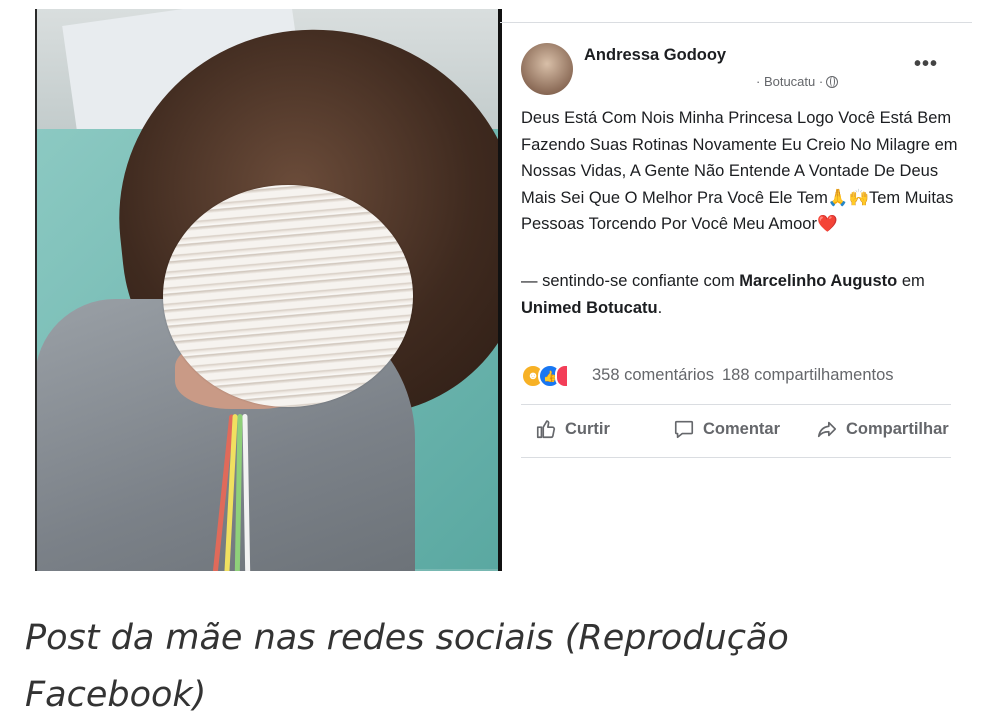 This screenshot has height=726, width=982. What do you see at coordinates (736, 22) in the screenshot?
I see `divider-top` at bounding box center [736, 22].